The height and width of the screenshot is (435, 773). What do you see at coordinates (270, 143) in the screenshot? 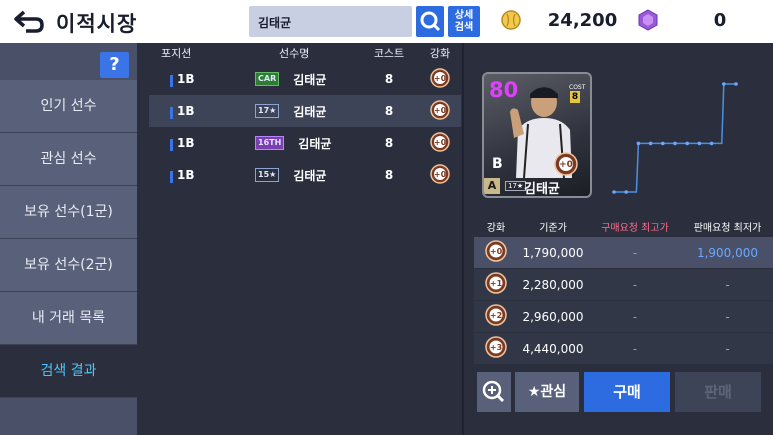
I see `card-type-tag: 16TH` at bounding box center [270, 143].